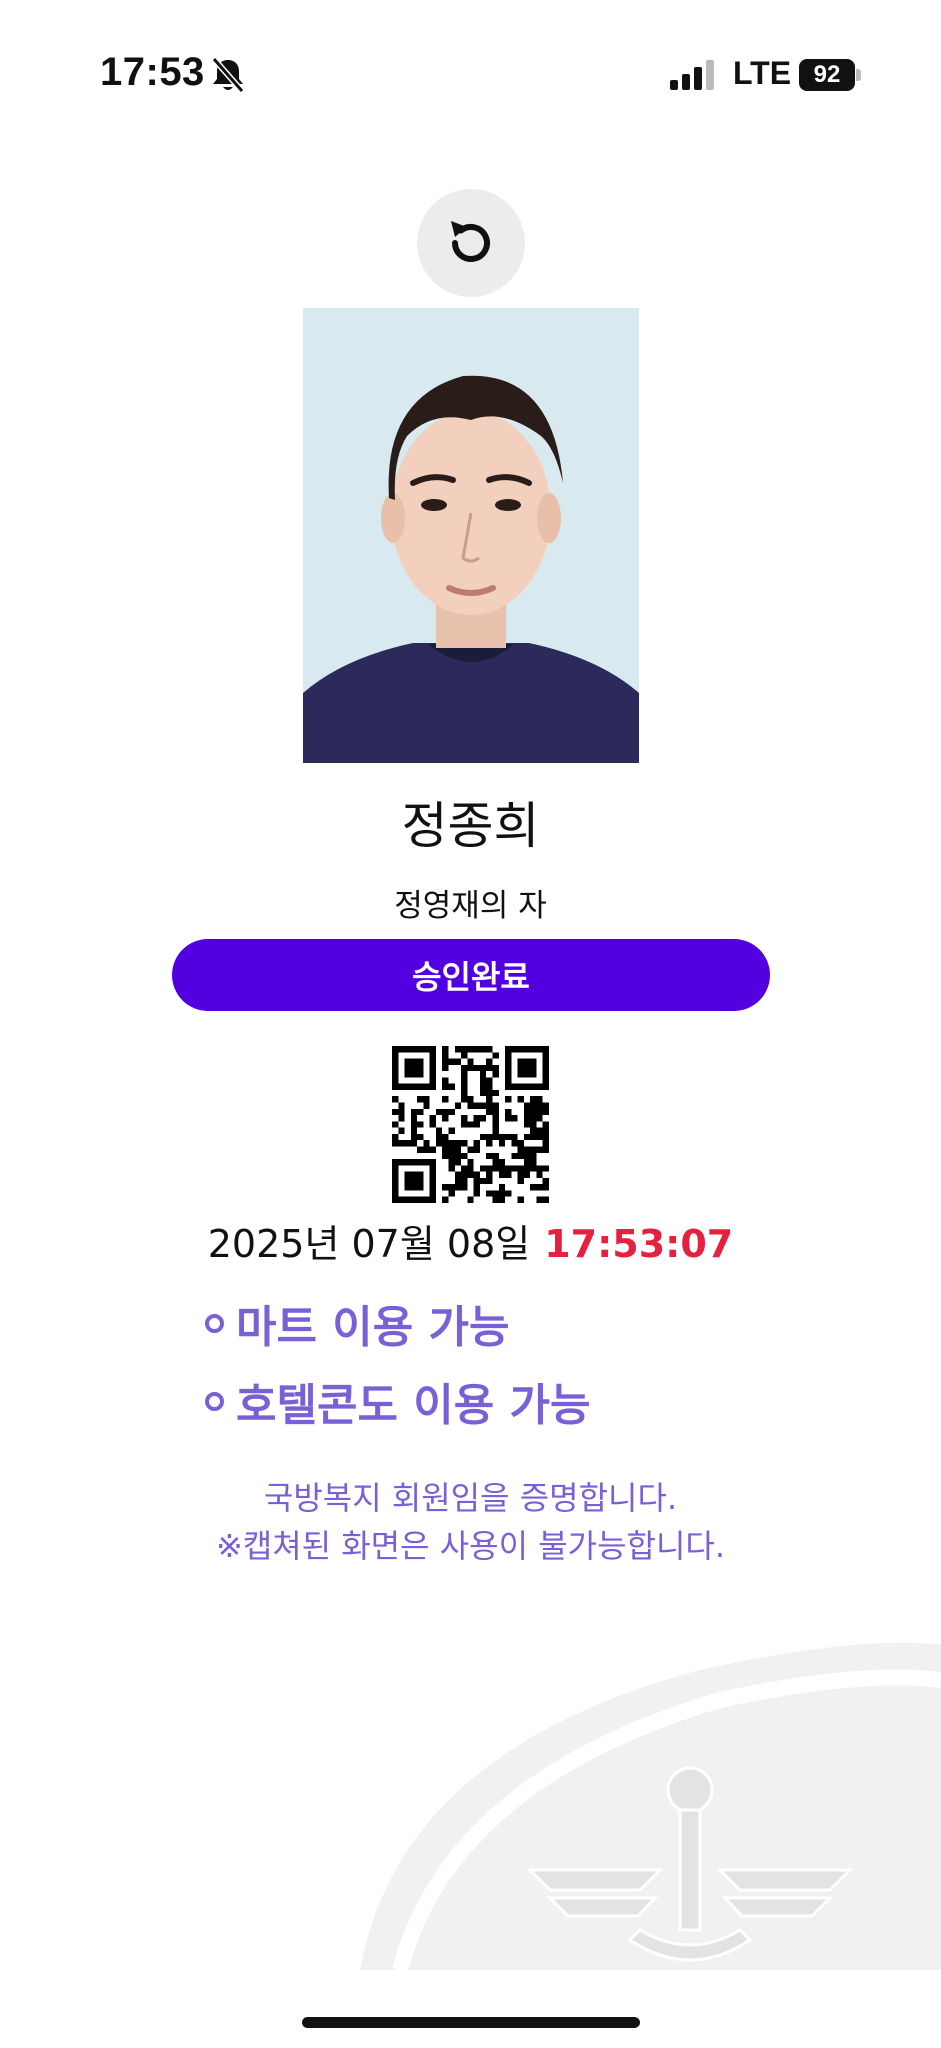 The height and width of the screenshot is (2048, 941). What do you see at coordinates (470, 1546) in the screenshot?
I see `notice-line-2: ※캡쳐된 화면은 사용이 불가능합니다.` at bounding box center [470, 1546].